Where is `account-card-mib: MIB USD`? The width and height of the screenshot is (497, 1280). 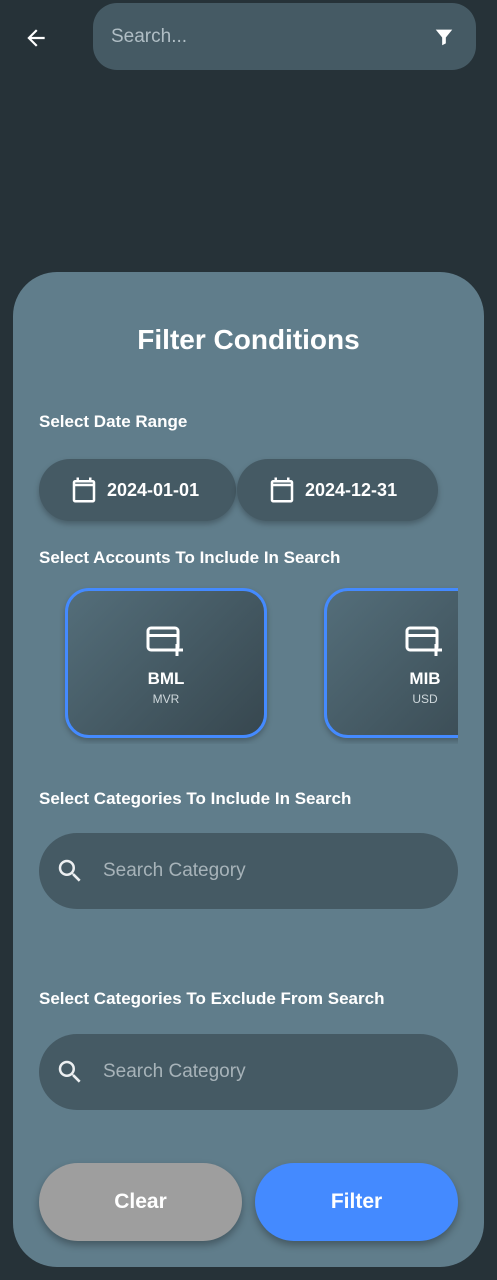
account-card-mib: MIB USD is located at coordinates (391, 663).